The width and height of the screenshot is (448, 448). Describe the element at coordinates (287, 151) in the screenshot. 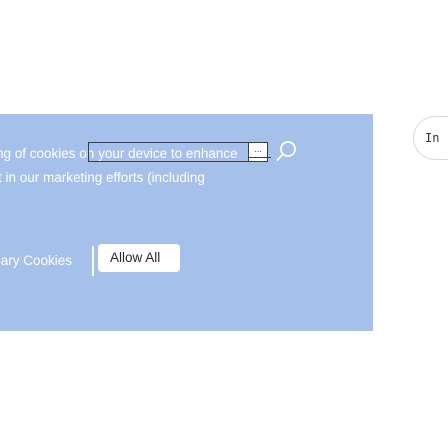

I see `search-icon` at that location.